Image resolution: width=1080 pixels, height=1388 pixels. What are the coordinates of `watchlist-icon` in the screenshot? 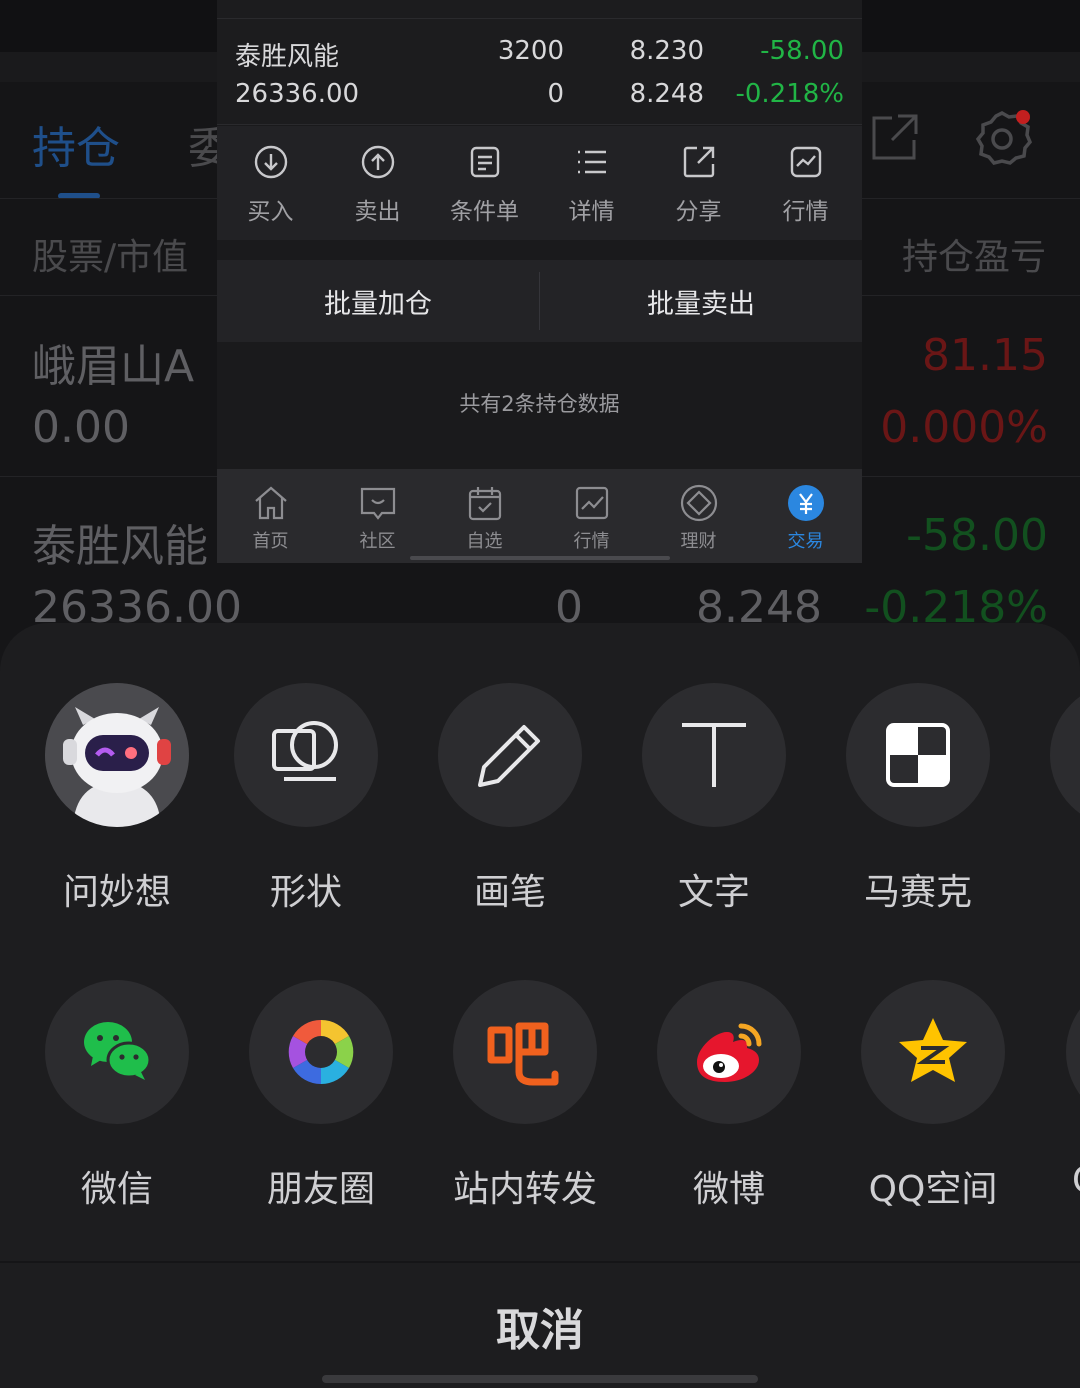 It's located at (484, 504).